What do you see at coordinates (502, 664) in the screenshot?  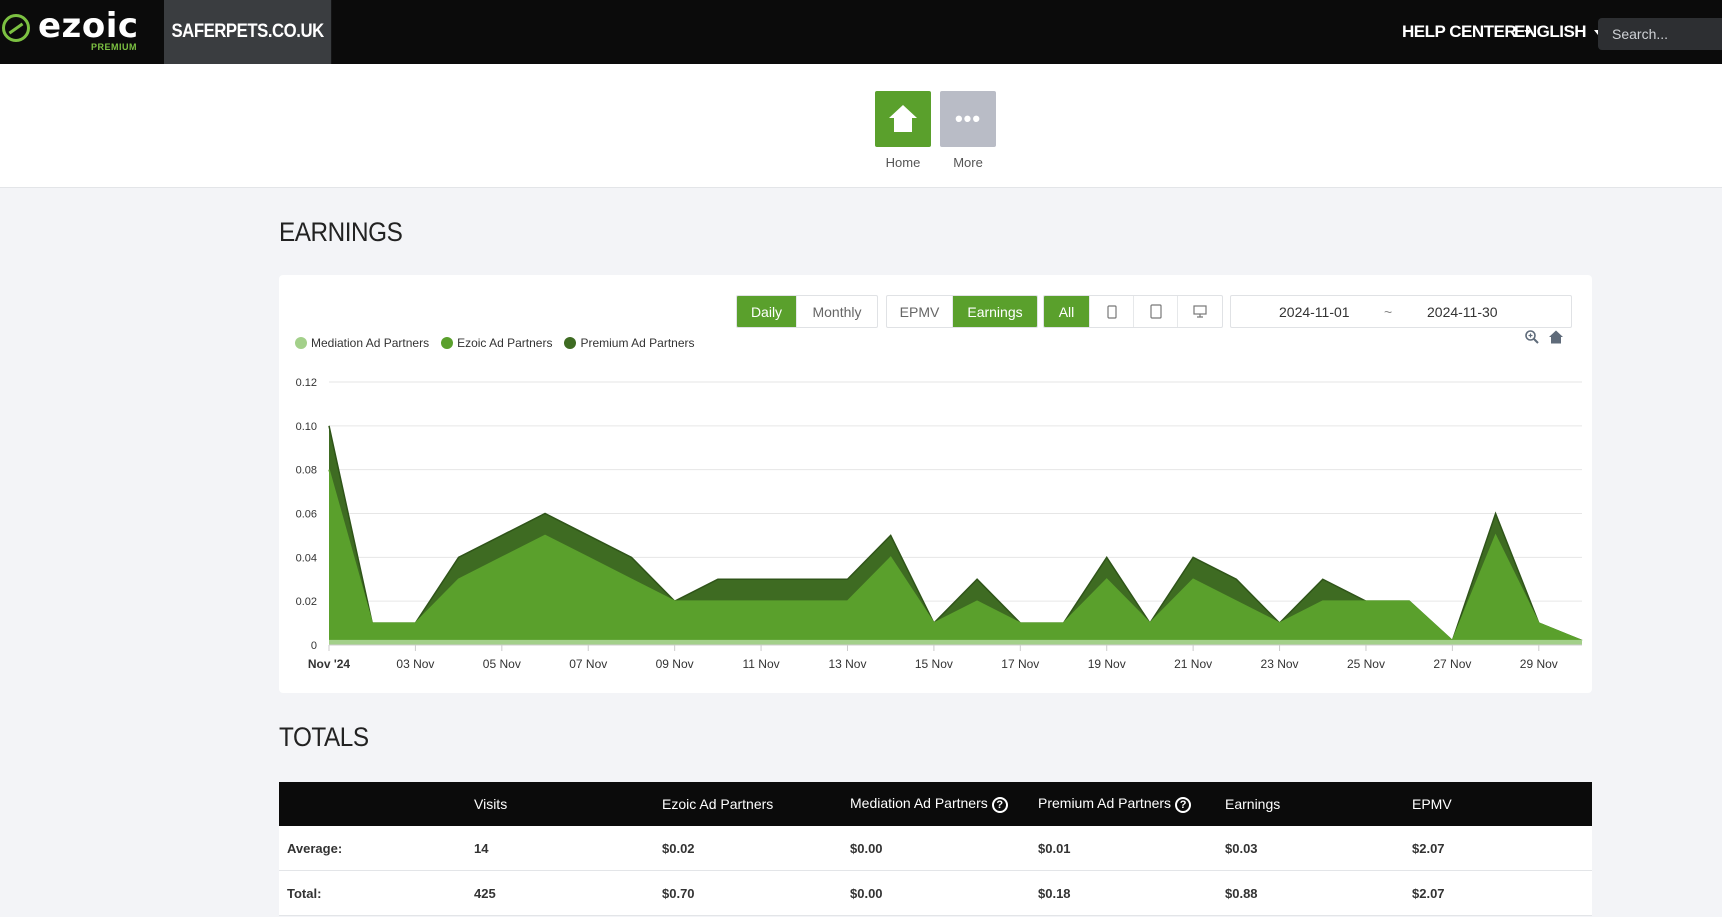 I see `x-tick-label: 05 Nov` at bounding box center [502, 664].